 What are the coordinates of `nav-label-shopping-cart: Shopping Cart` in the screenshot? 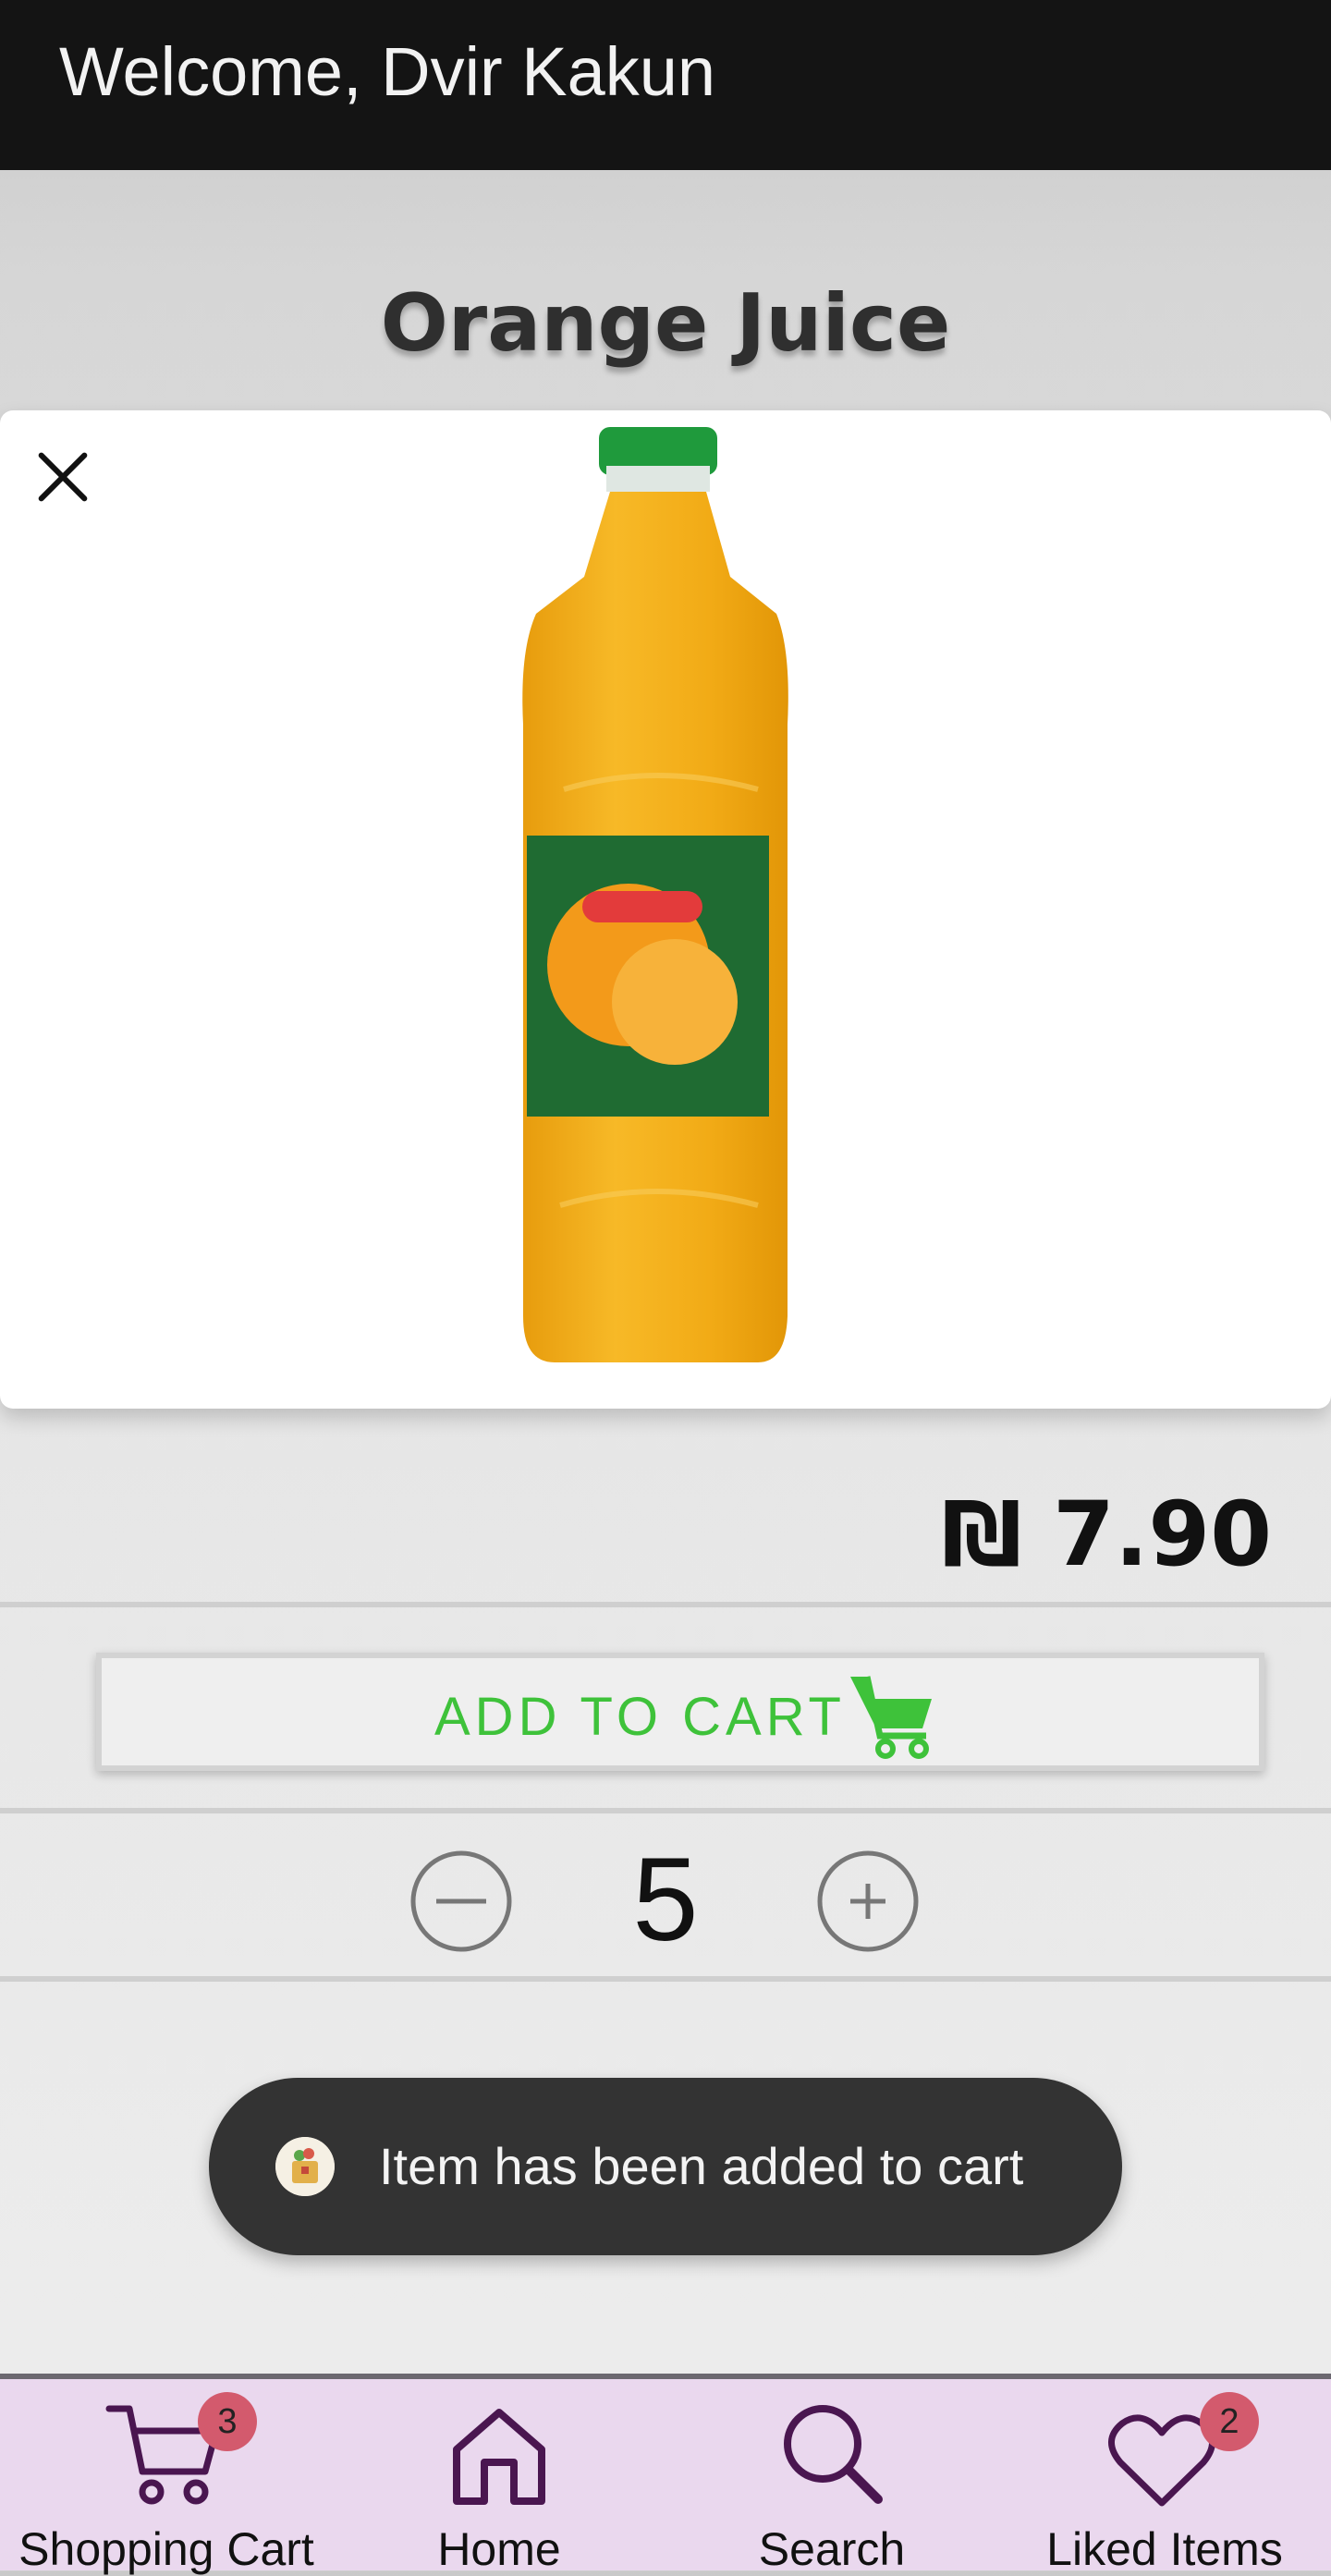 It's located at (166, 2549).